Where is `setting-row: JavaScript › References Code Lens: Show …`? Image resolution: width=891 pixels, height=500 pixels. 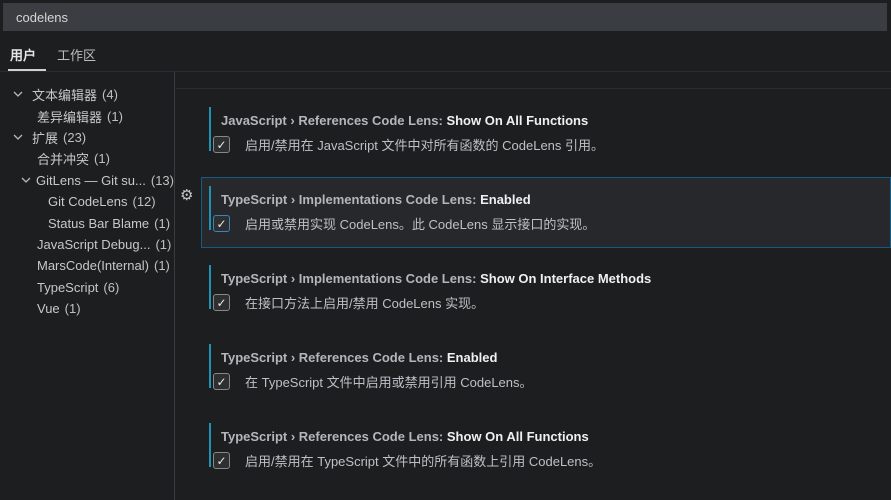
setting-row: JavaScript › References Code Lens: Show … is located at coordinates (546, 133).